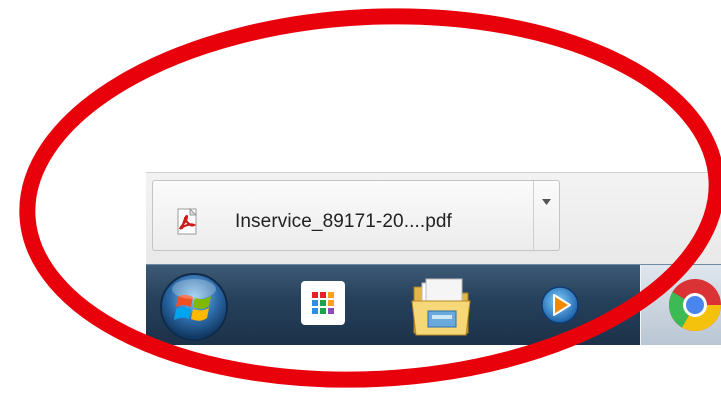  What do you see at coordinates (343, 221) in the screenshot?
I see `download-filename: Inservice_89171-20....pdf` at bounding box center [343, 221].